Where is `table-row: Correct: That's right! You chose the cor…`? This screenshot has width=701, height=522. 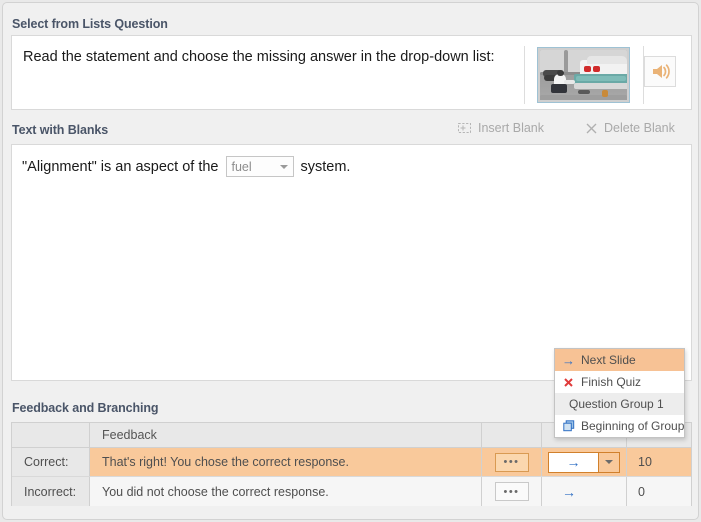
table-row: Correct: That's right! You chose the cor… is located at coordinates (351, 462).